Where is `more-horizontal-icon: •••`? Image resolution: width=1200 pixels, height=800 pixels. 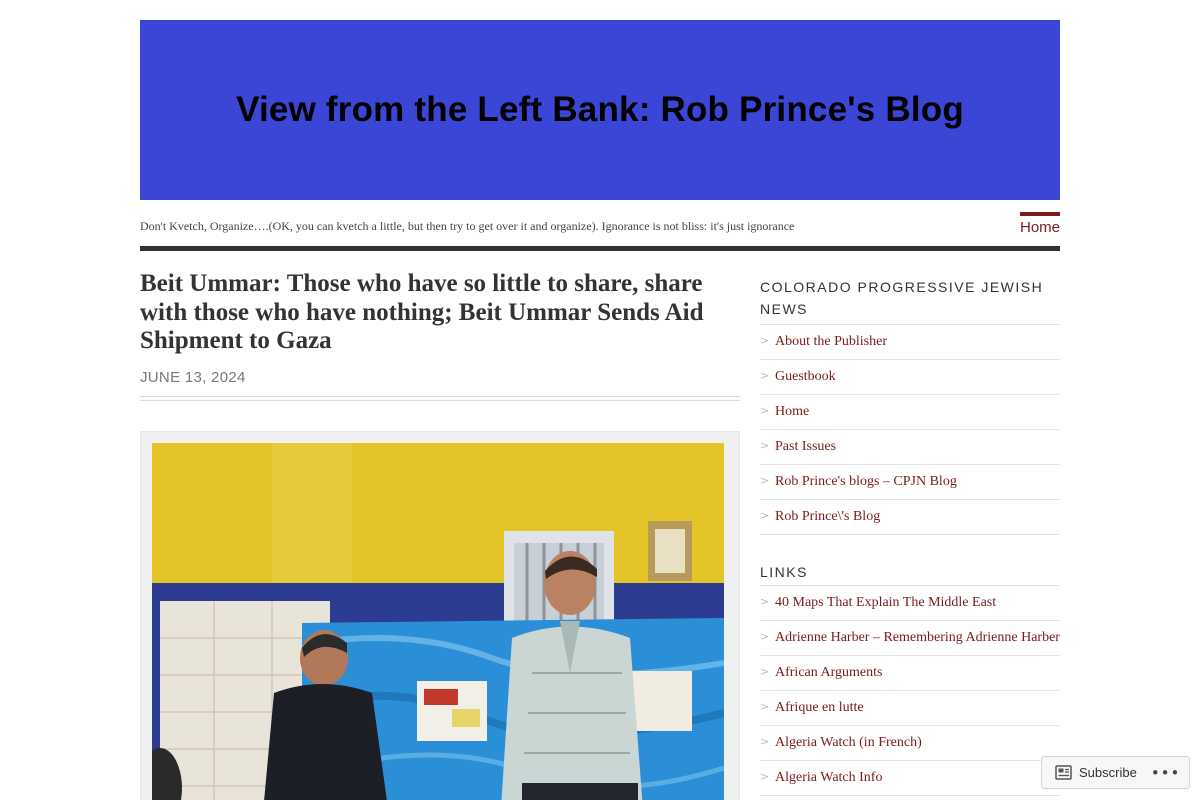
more-horizontal-icon: ••• is located at coordinates (1166, 773).